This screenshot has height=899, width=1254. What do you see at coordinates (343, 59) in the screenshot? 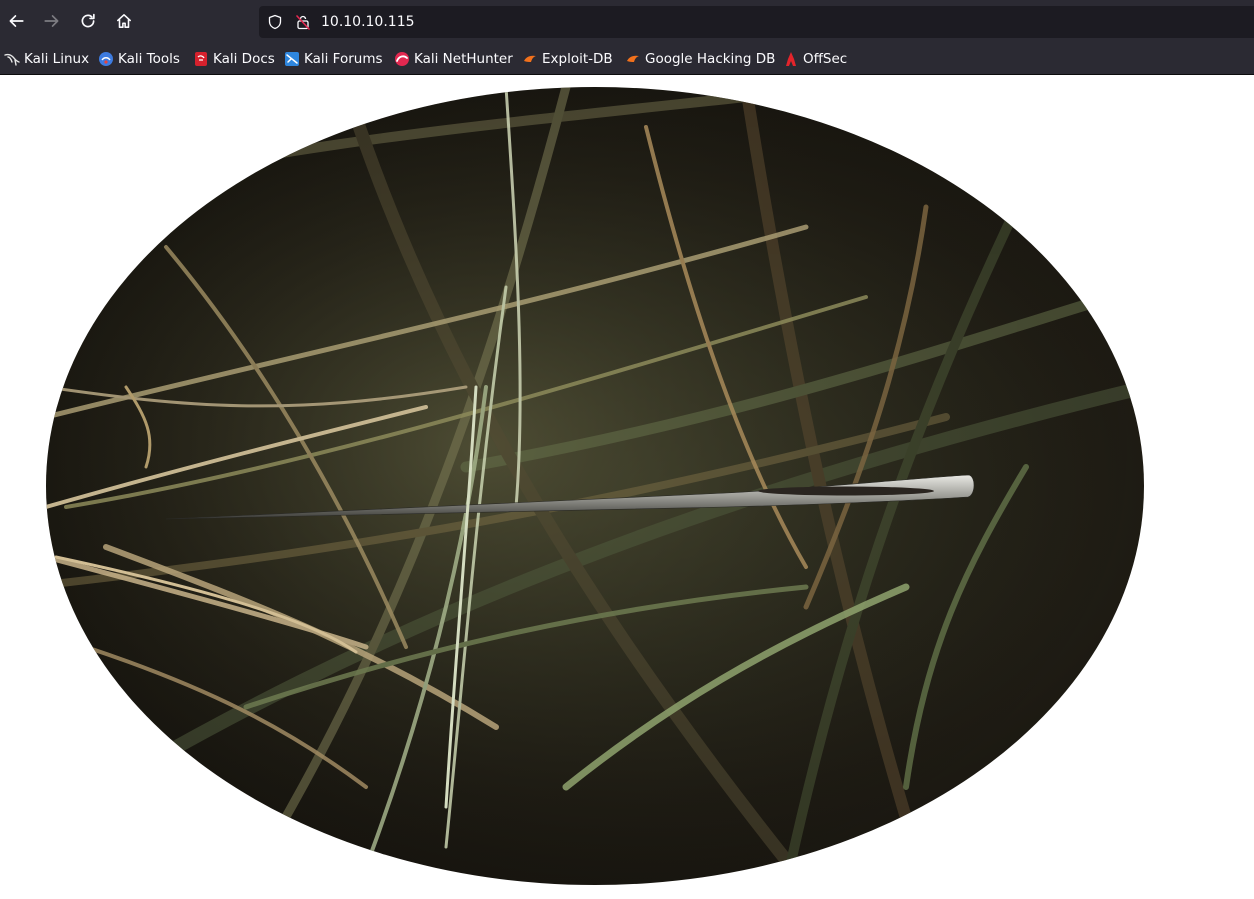
I see `bookmark-label: Kali Forums` at bounding box center [343, 59].